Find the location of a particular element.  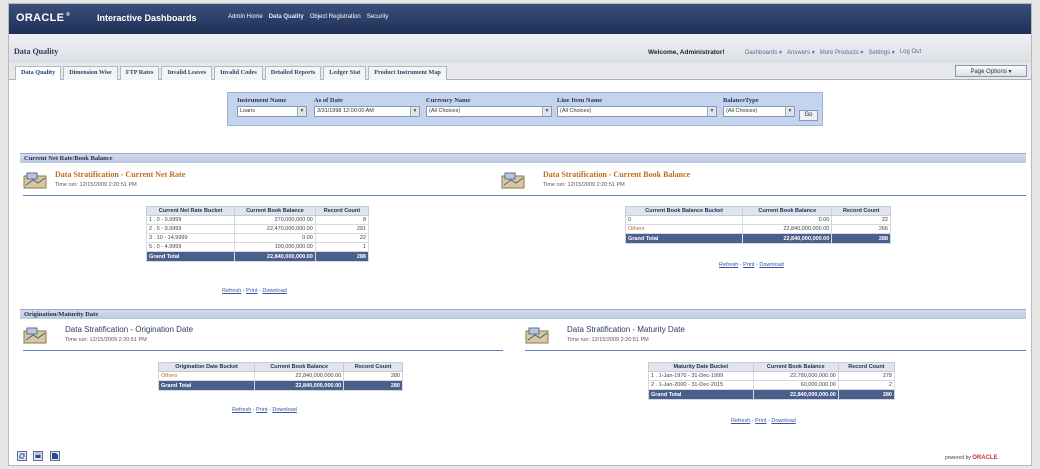

lineitem-prompt: Line Item Name (All Choices) ▼ is located at coordinates (637, 107).